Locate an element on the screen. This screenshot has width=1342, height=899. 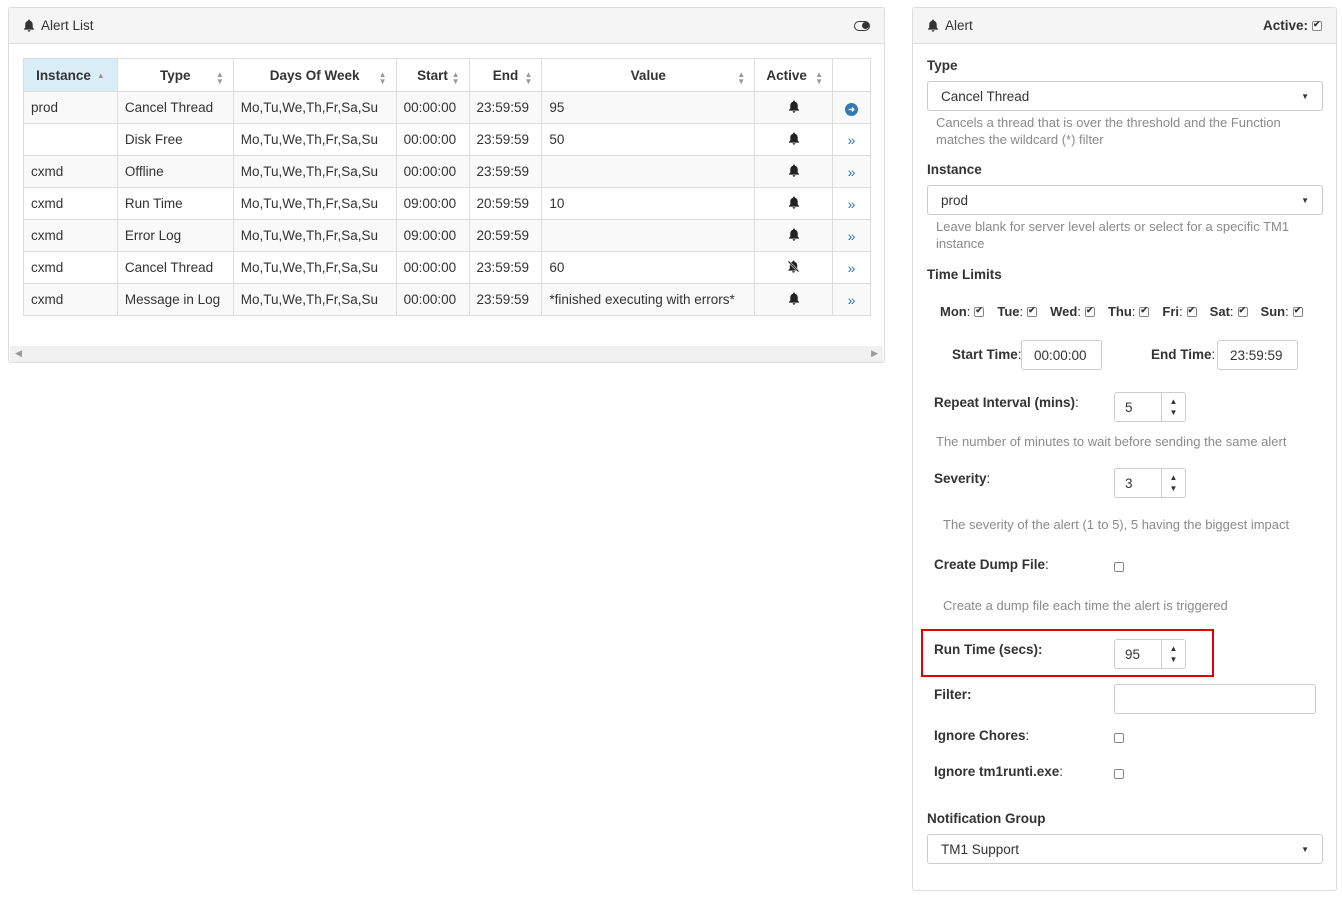
day-label: Thu is located at coordinates (1119, 311).